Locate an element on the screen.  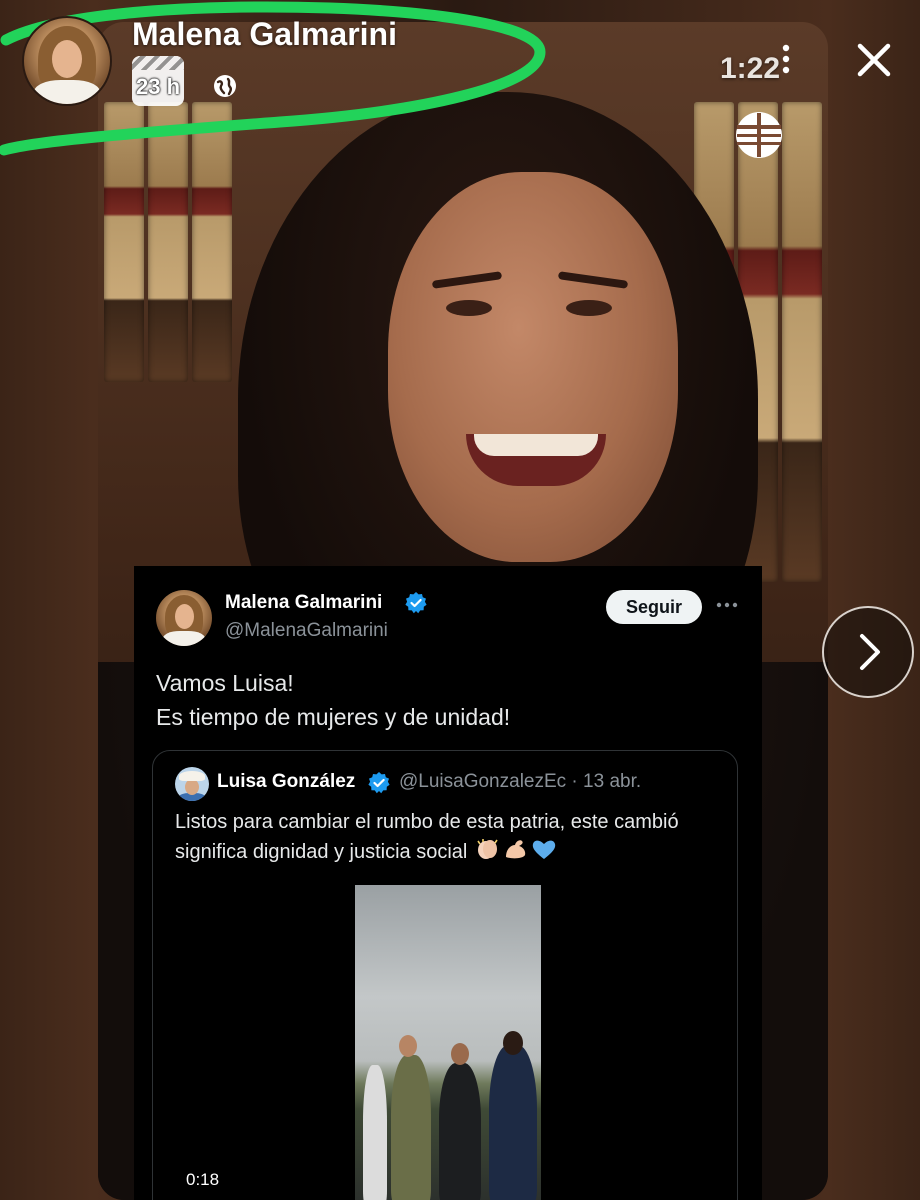
next-story-button is located at coordinates (868, 652).